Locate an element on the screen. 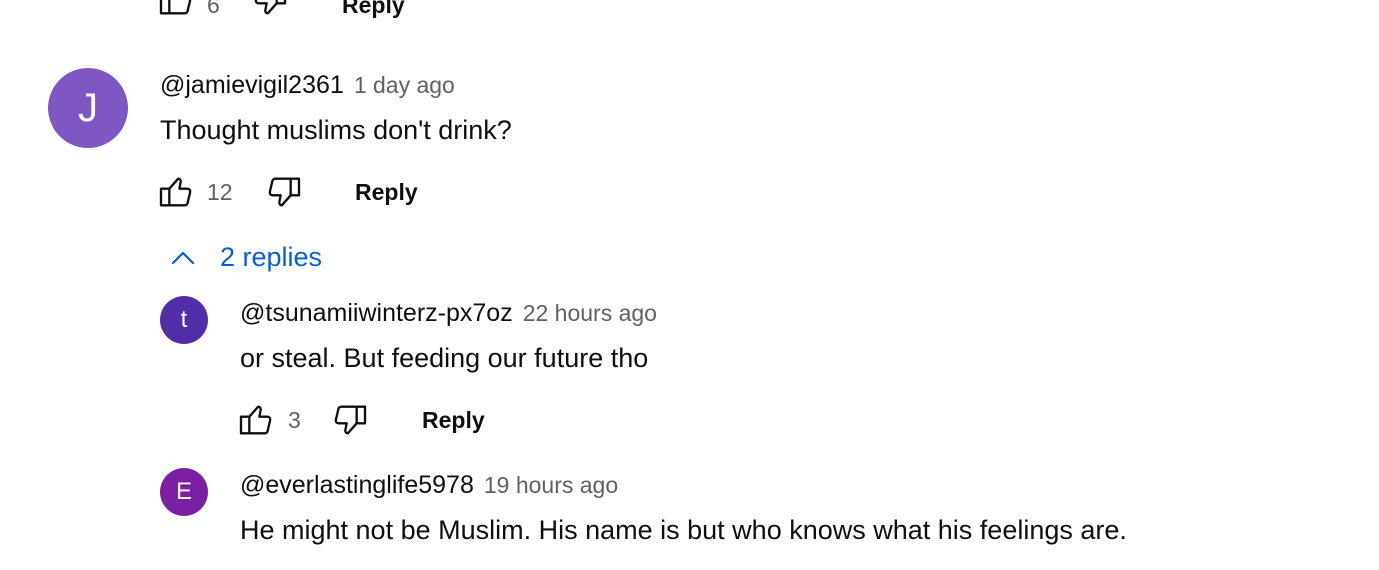 Image resolution: width=1379 pixels, height=570 pixels. avatar-letter: t is located at coordinates (184, 319).